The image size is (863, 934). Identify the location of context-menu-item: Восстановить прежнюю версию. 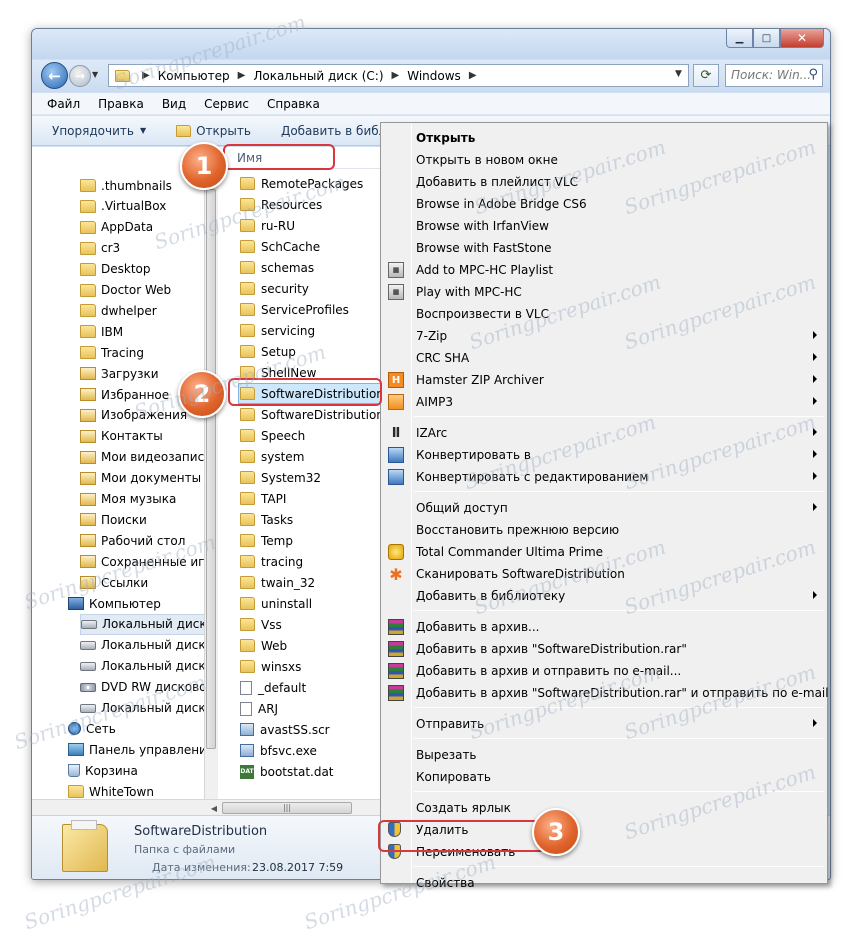
(604, 530).